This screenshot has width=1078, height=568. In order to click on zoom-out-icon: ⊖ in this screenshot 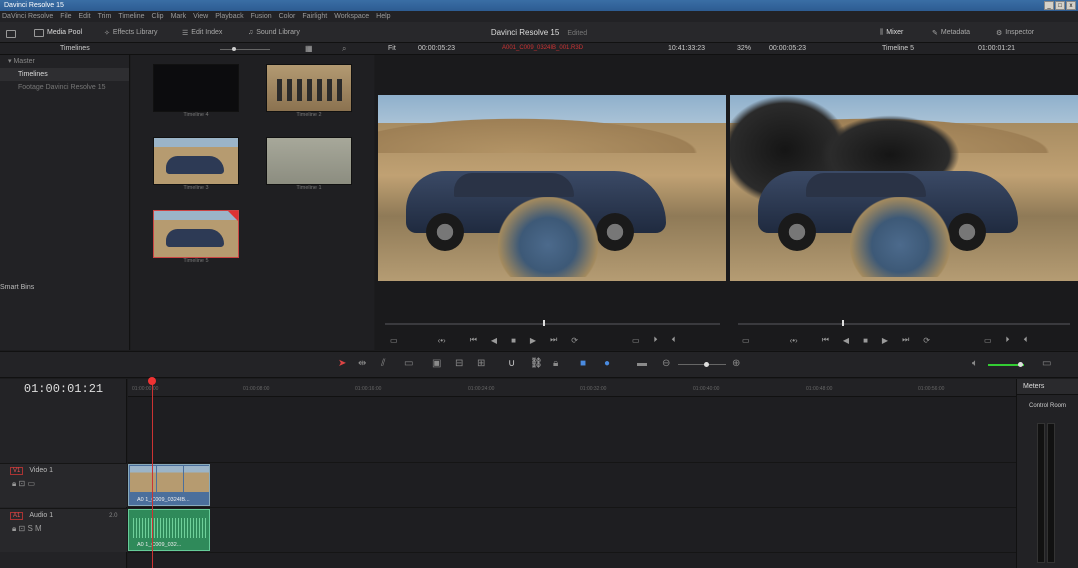, I will do `click(666, 363)`.